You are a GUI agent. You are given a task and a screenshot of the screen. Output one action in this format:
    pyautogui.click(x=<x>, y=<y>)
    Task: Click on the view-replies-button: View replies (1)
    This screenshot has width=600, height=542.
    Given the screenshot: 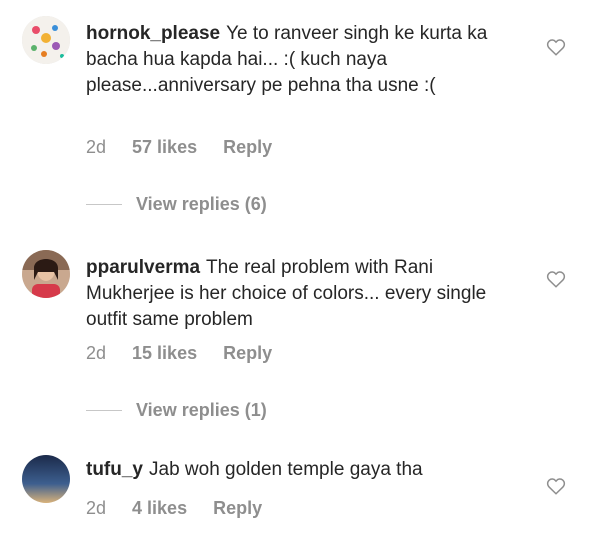 What is the action you would take?
    pyautogui.click(x=176, y=410)
    